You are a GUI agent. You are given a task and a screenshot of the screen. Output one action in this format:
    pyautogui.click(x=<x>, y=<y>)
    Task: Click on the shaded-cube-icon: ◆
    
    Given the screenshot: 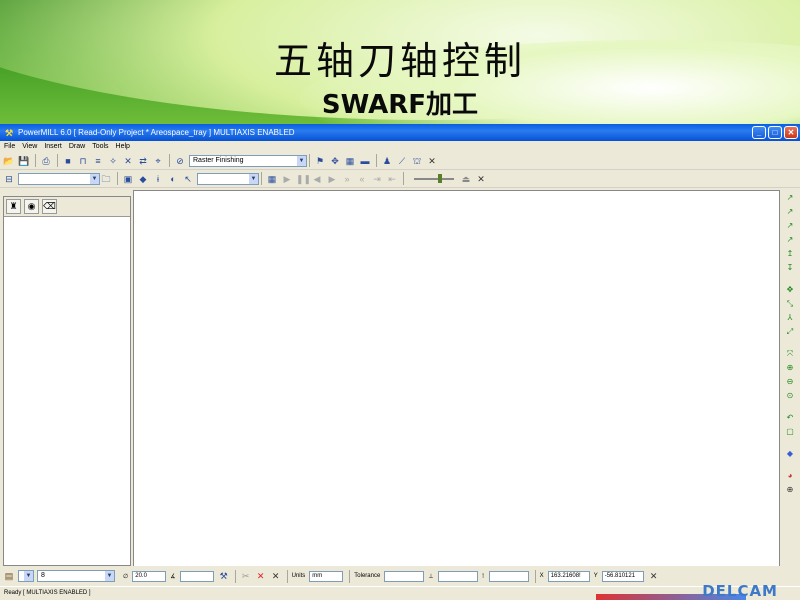 What is the action you would take?
    pyautogui.click(x=790, y=454)
    